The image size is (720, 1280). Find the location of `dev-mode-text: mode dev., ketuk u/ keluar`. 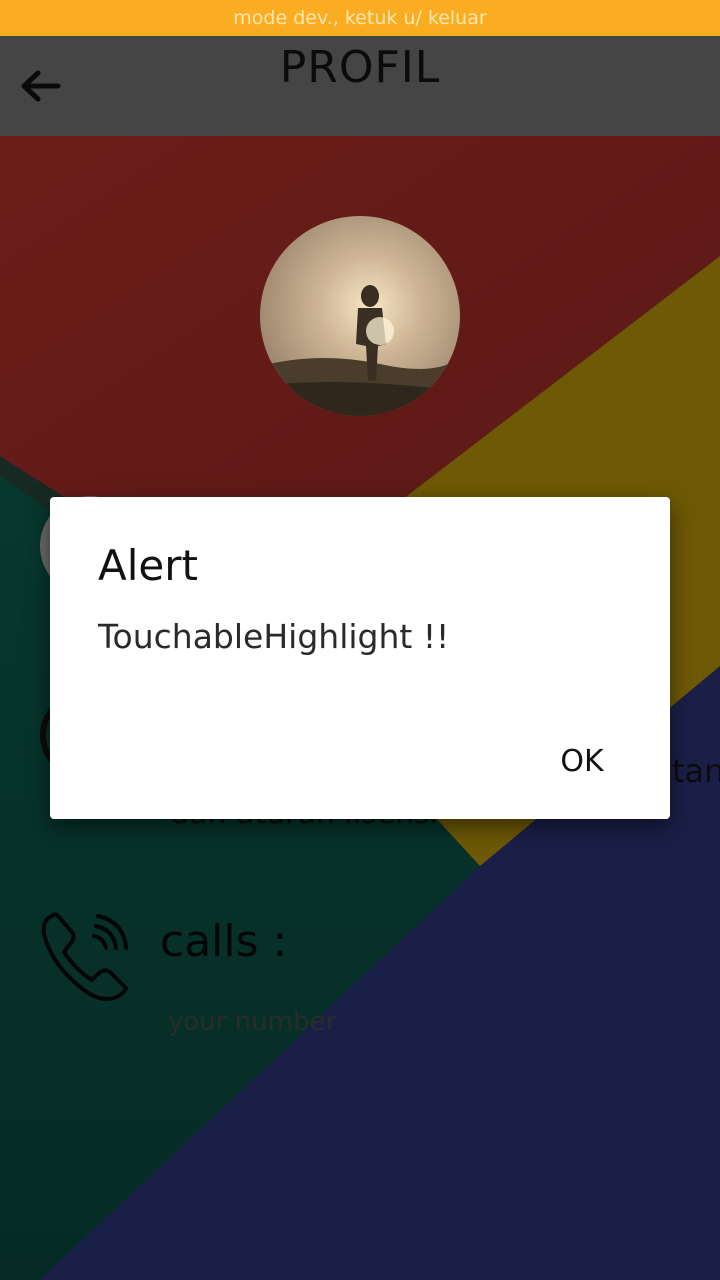

dev-mode-text: mode dev., ketuk u/ keluar is located at coordinates (360, 18).